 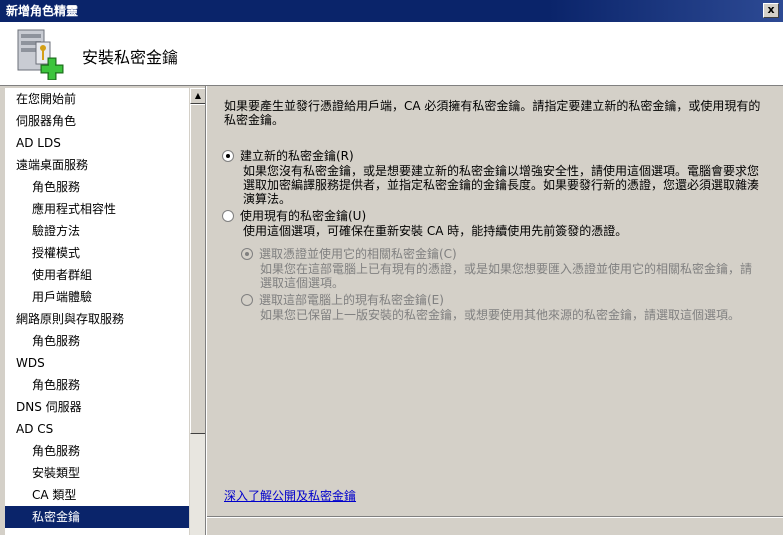 I want to click on nav-item: 在您開始前, so click(x=97, y=99).